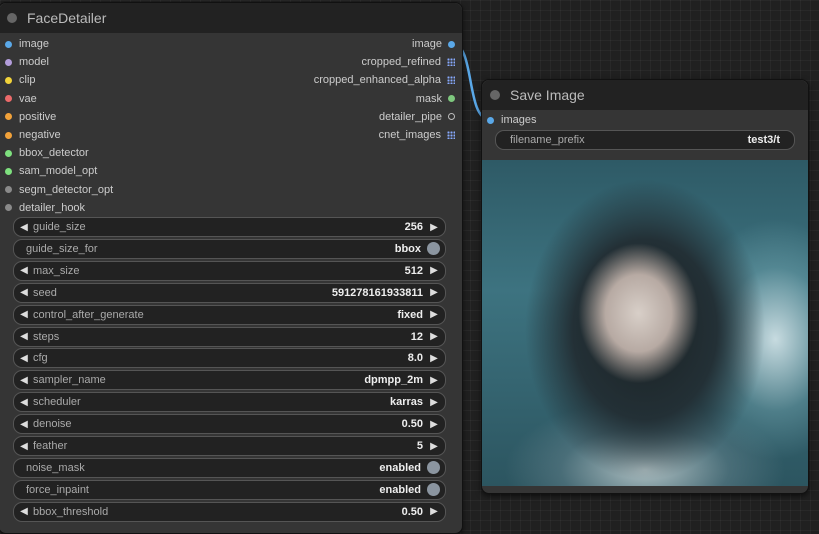 Image resolution: width=819 pixels, height=534 pixels. I want to click on widget-cfg: ◀ cfg 8.0 ▶, so click(229, 358).